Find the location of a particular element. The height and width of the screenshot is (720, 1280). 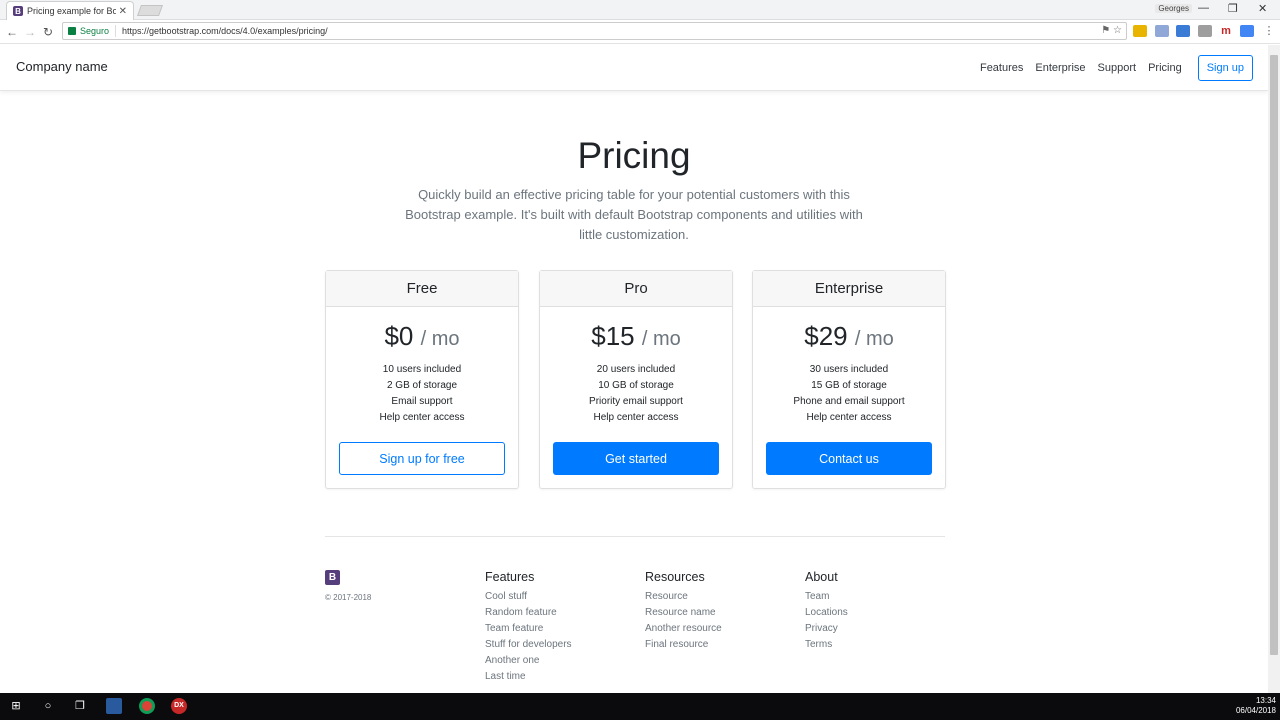

footer-heading: Features is located at coordinates (510, 577).